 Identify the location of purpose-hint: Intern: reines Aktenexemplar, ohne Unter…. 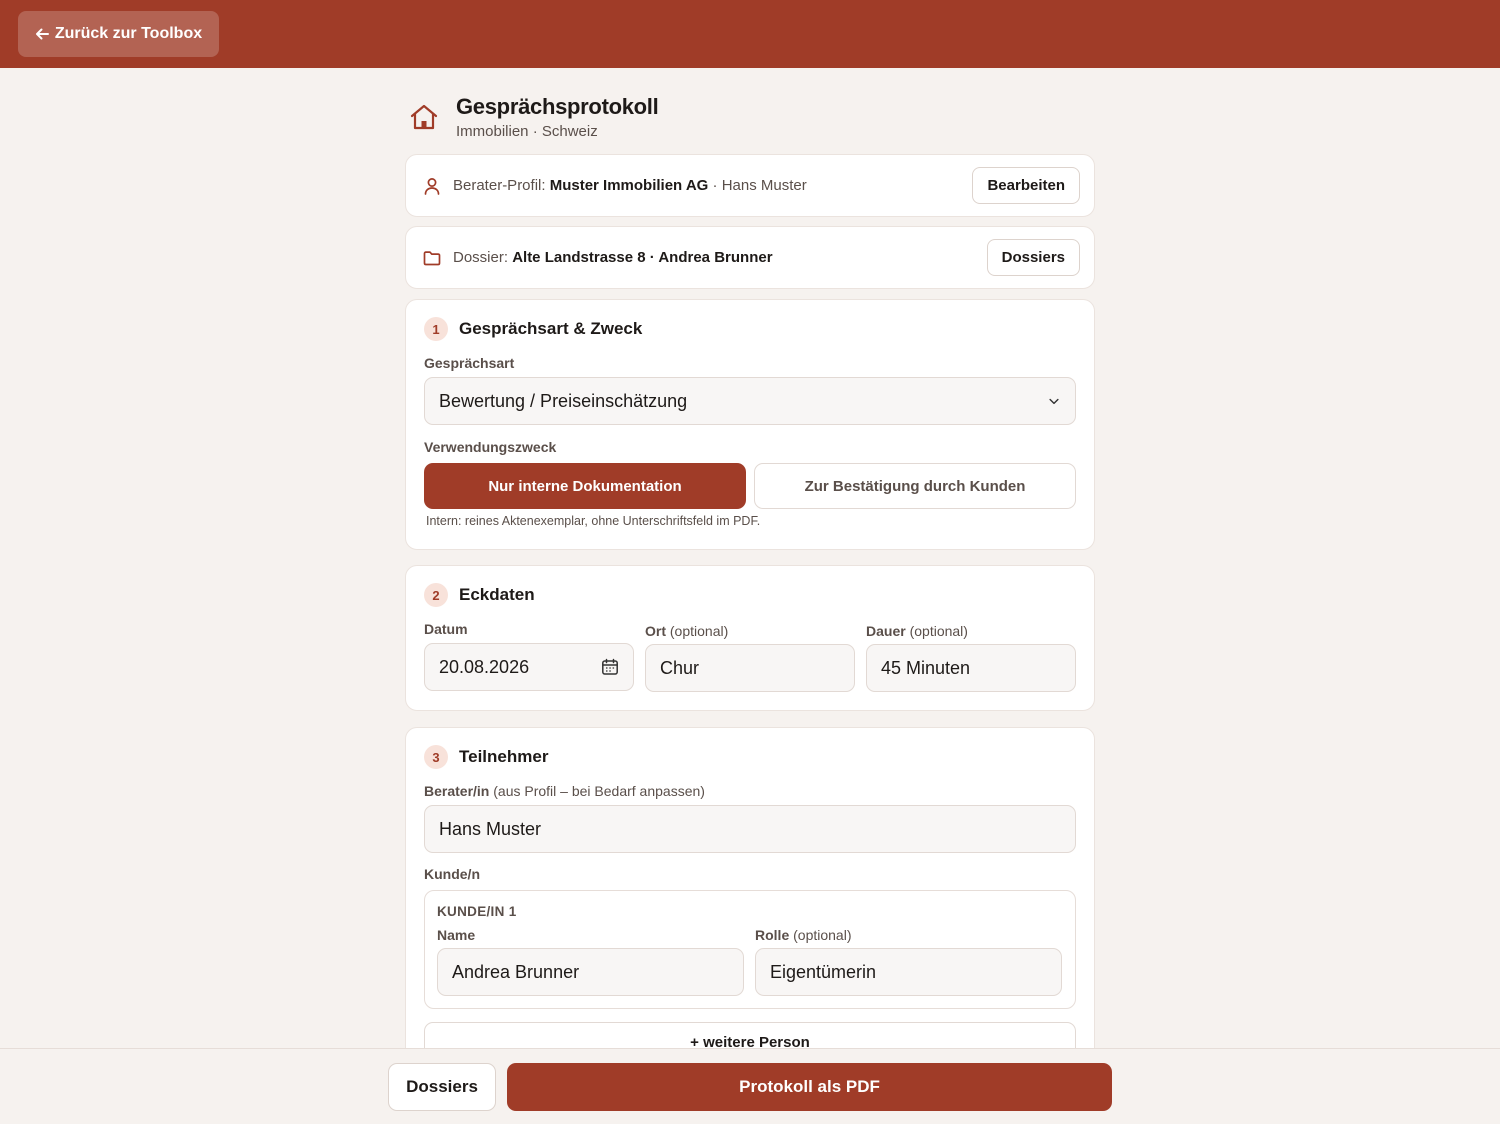
(593, 521).